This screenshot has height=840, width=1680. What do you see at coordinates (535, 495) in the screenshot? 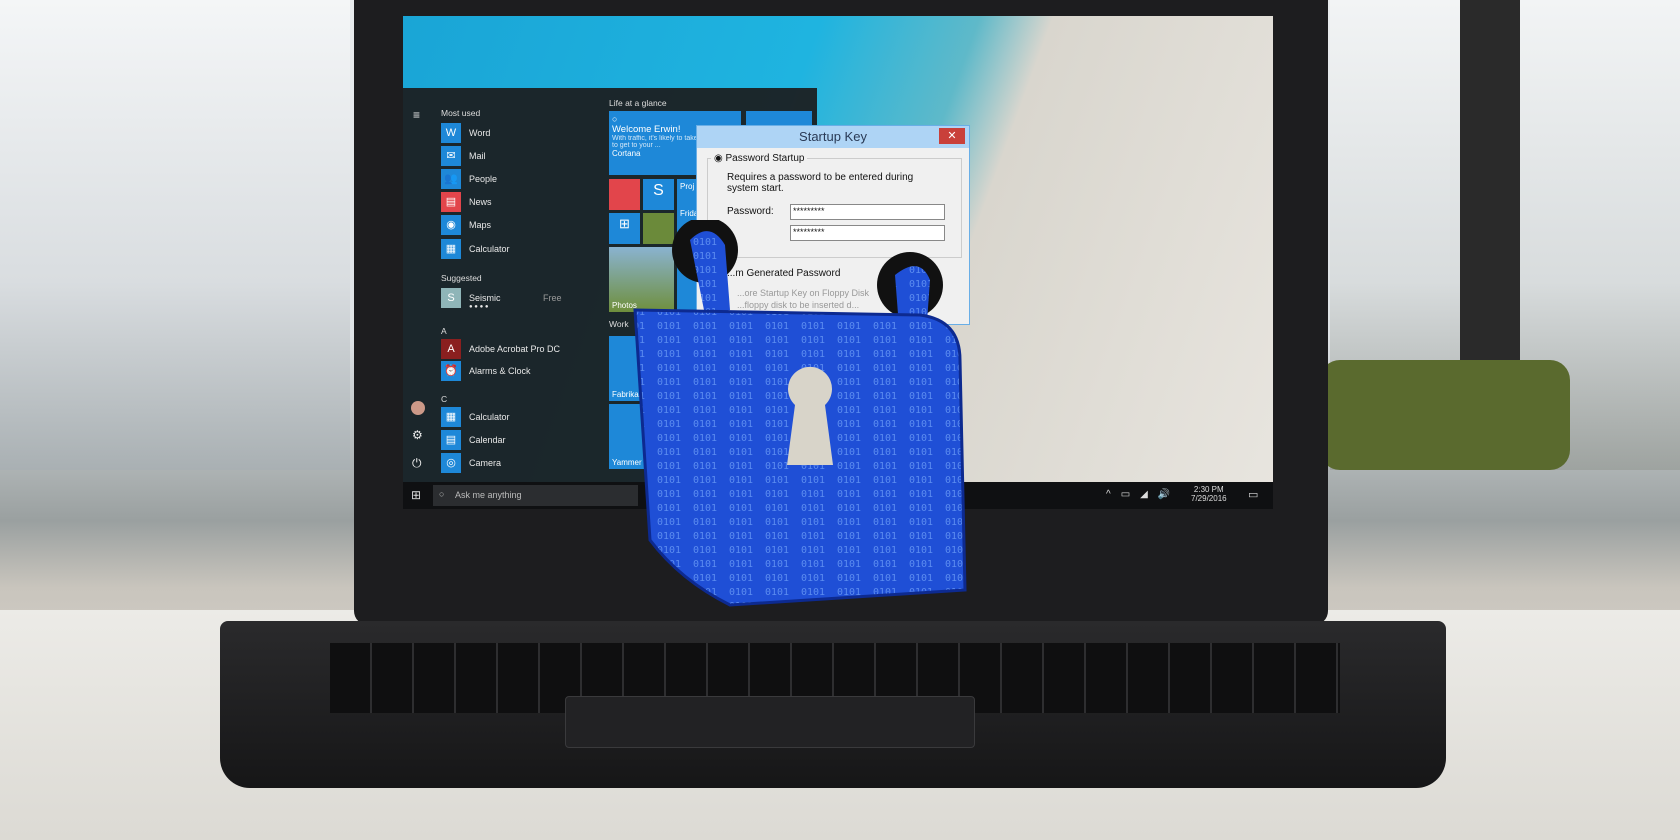
I see `cortana-search-box: ○ Ask me anything` at bounding box center [535, 495].